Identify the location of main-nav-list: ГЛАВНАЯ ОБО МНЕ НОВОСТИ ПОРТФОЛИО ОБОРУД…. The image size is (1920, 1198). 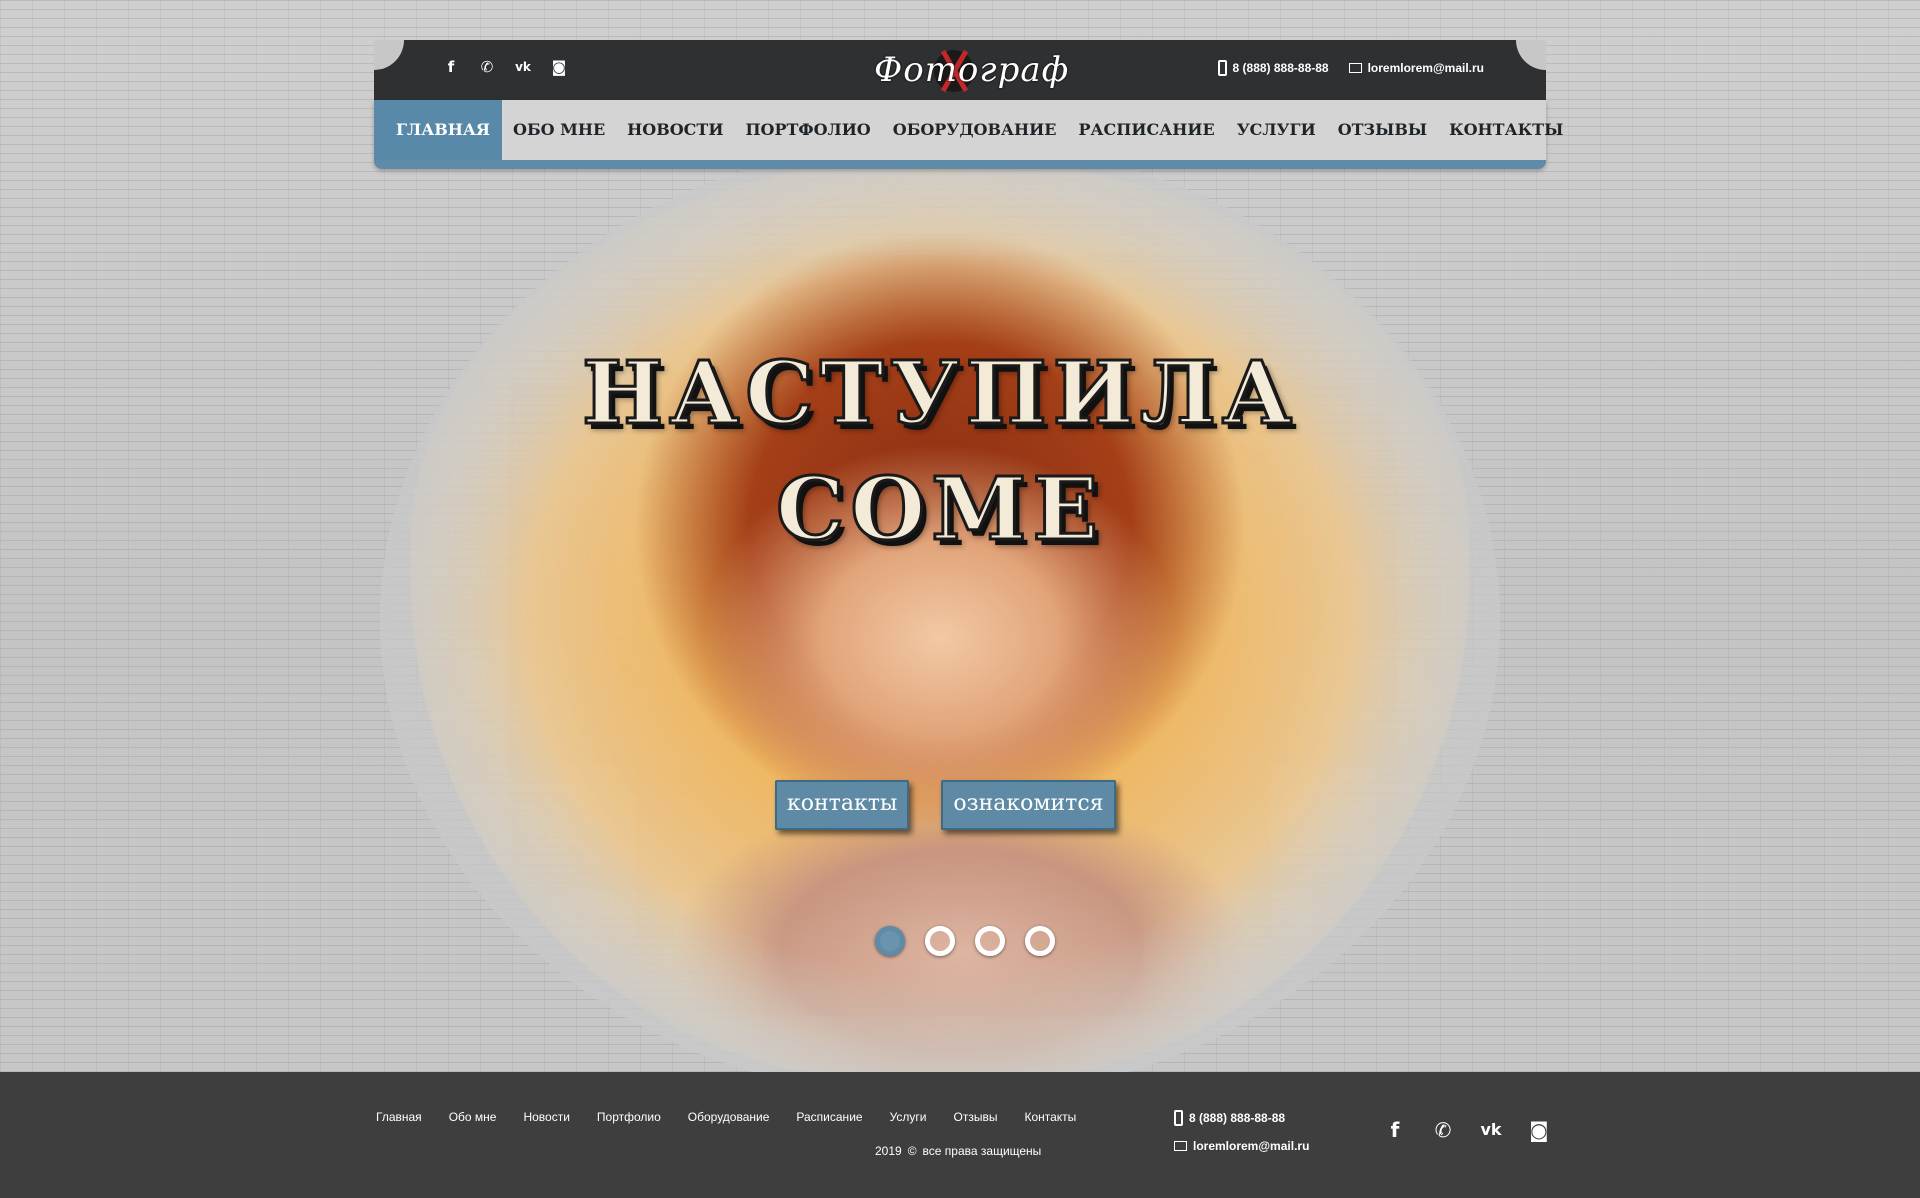
(968, 130).